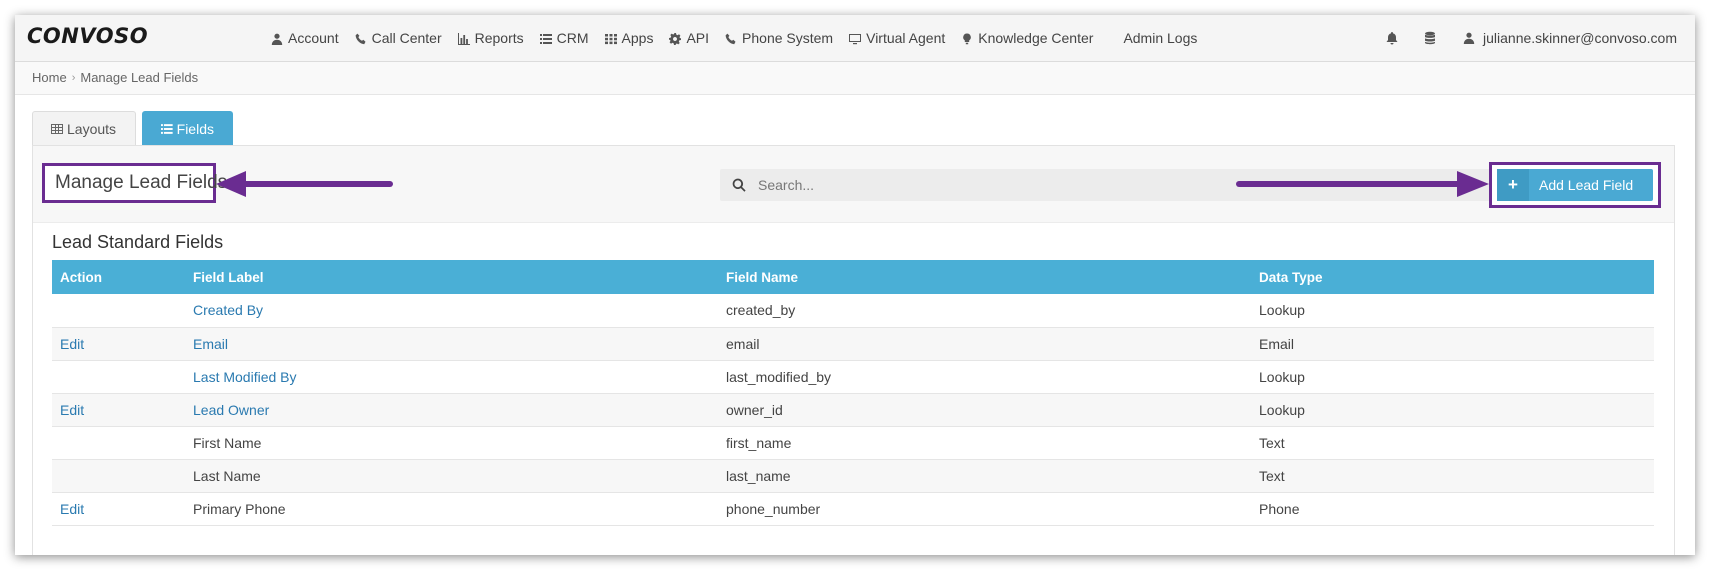  I want to click on column-header-field-name: Field Name, so click(762, 277).